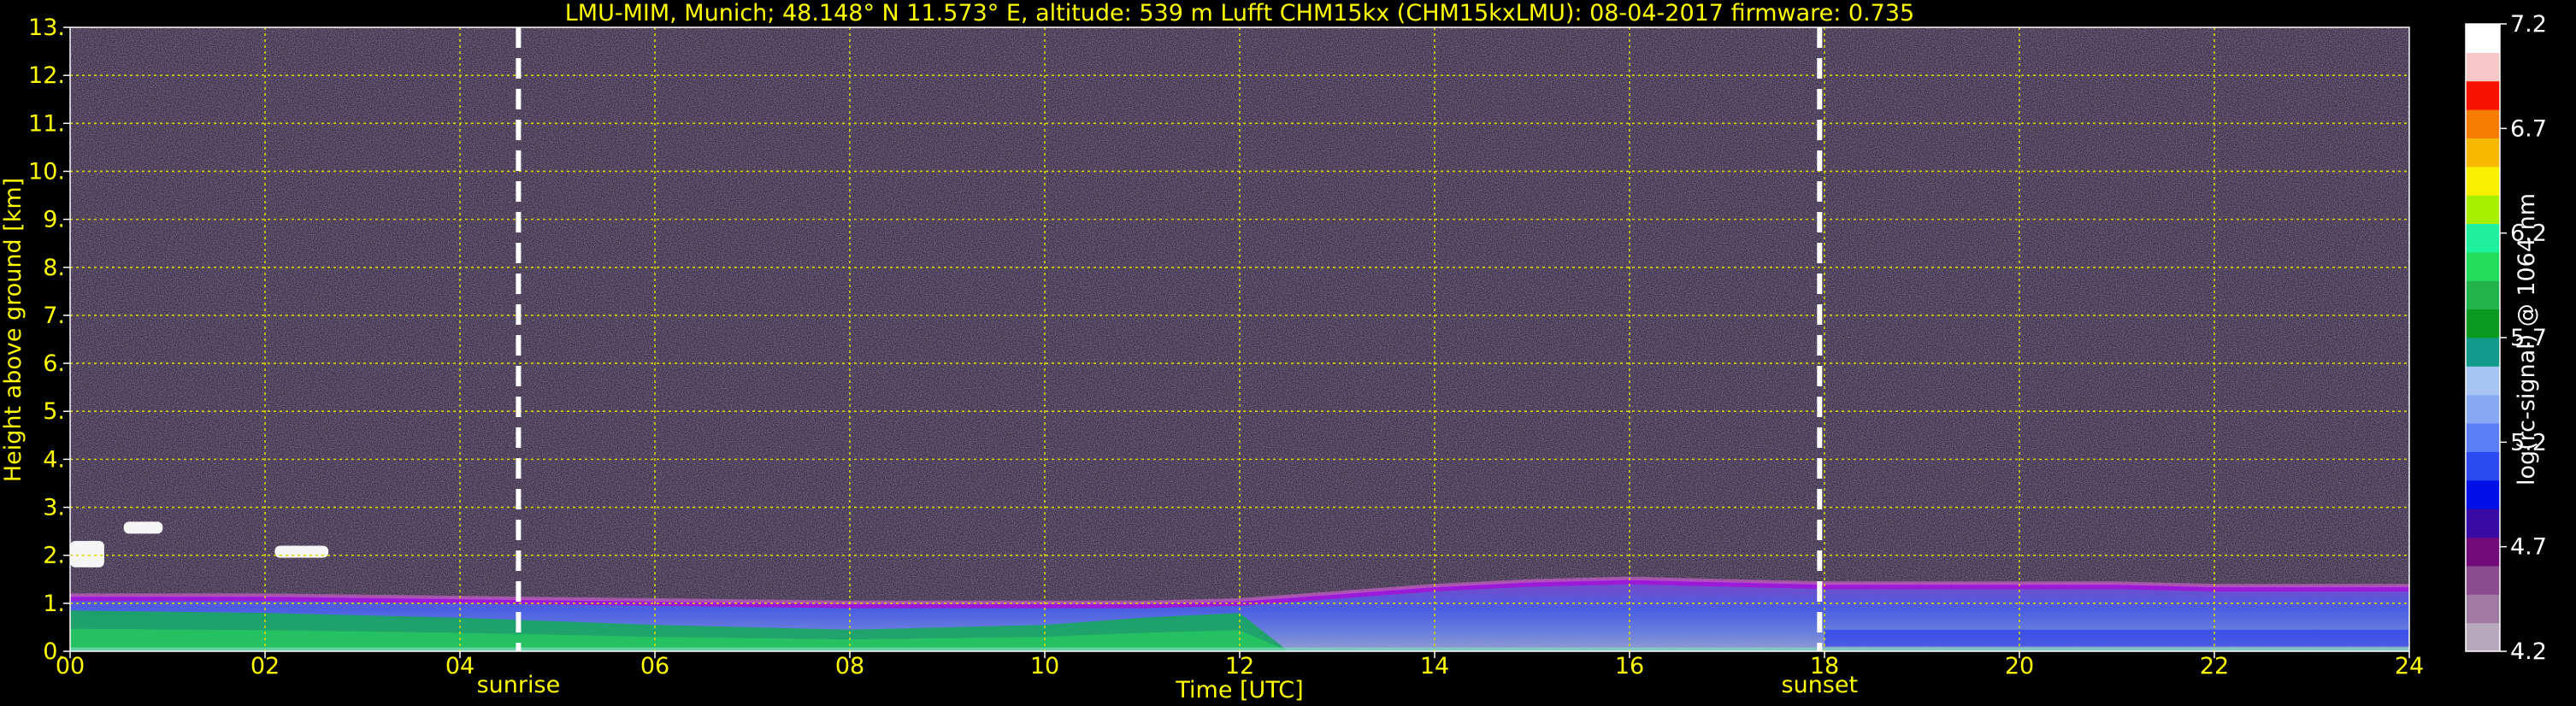  What do you see at coordinates (2528, 24) in the screenshot?
I see `colorbar-tick-label: 7.2` at bounding box center [2528, 24].